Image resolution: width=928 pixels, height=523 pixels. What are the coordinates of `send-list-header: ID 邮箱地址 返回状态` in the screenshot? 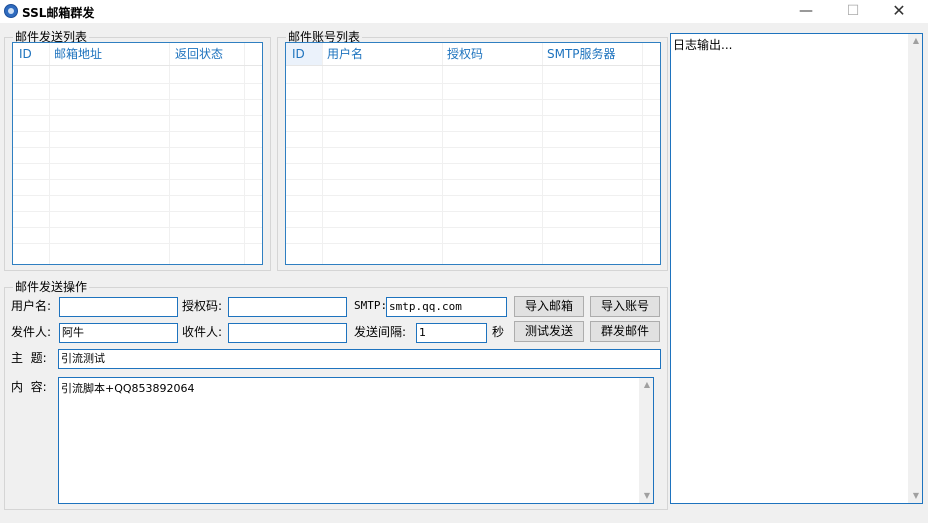 It's located at (137, 54).